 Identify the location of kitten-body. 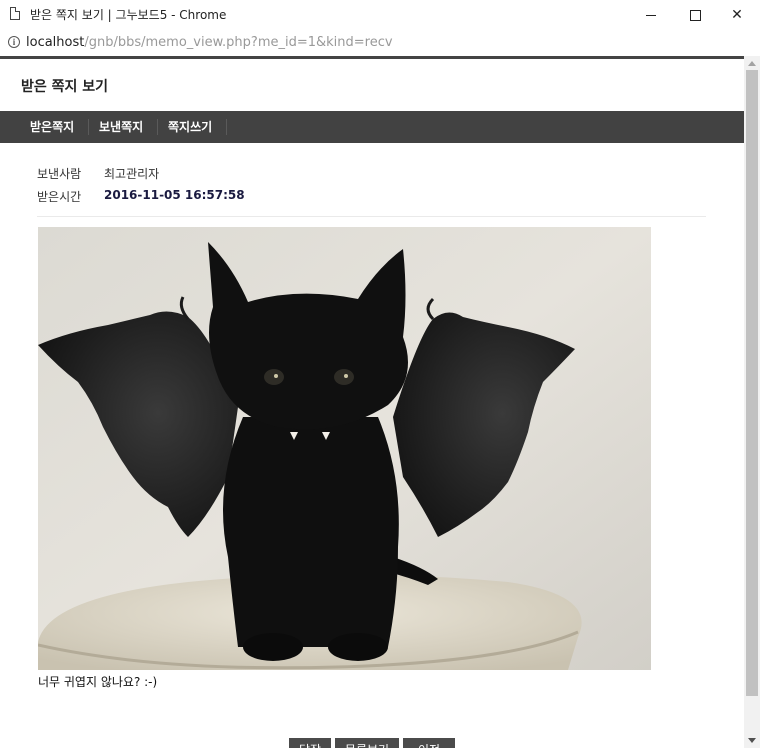
(311, 532).